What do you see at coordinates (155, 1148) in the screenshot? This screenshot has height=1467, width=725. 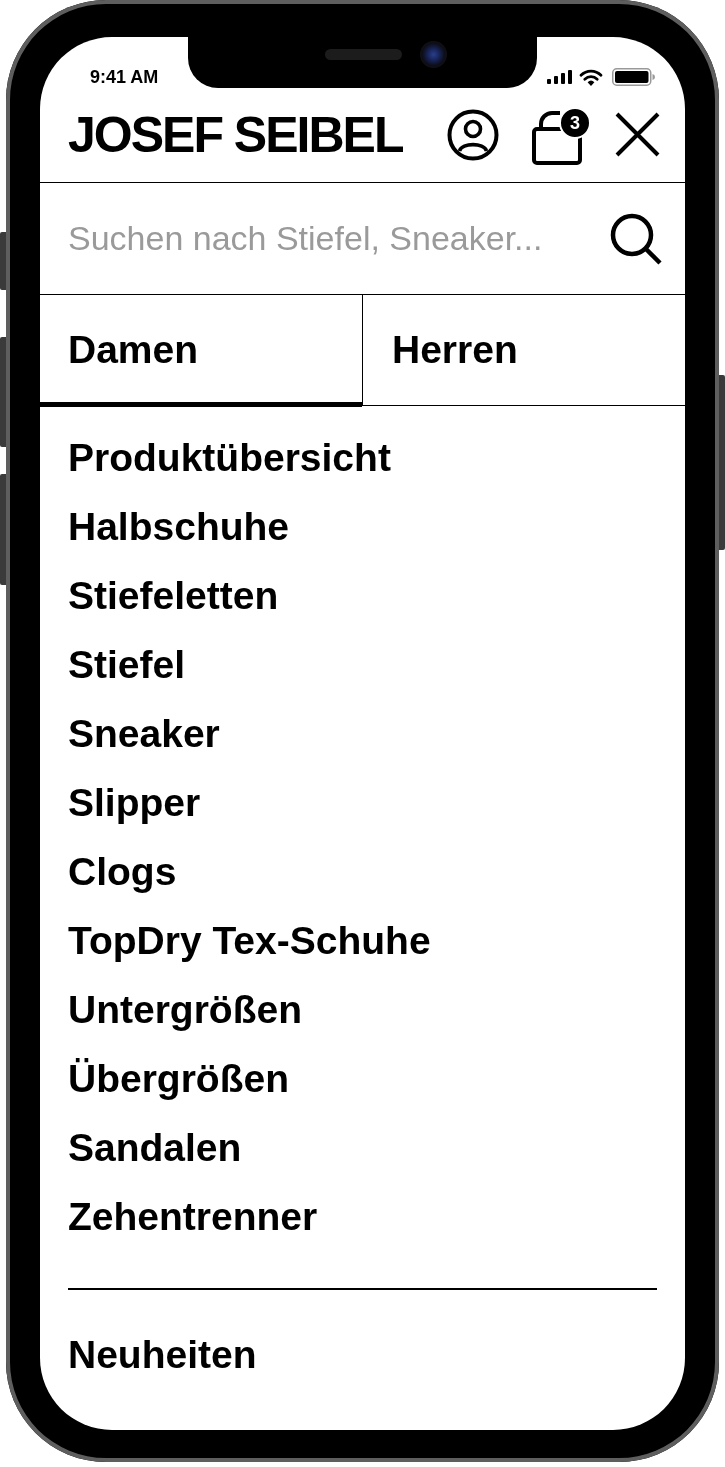 I see `category-link: Sandalen` at bounding box center [155, 1148].